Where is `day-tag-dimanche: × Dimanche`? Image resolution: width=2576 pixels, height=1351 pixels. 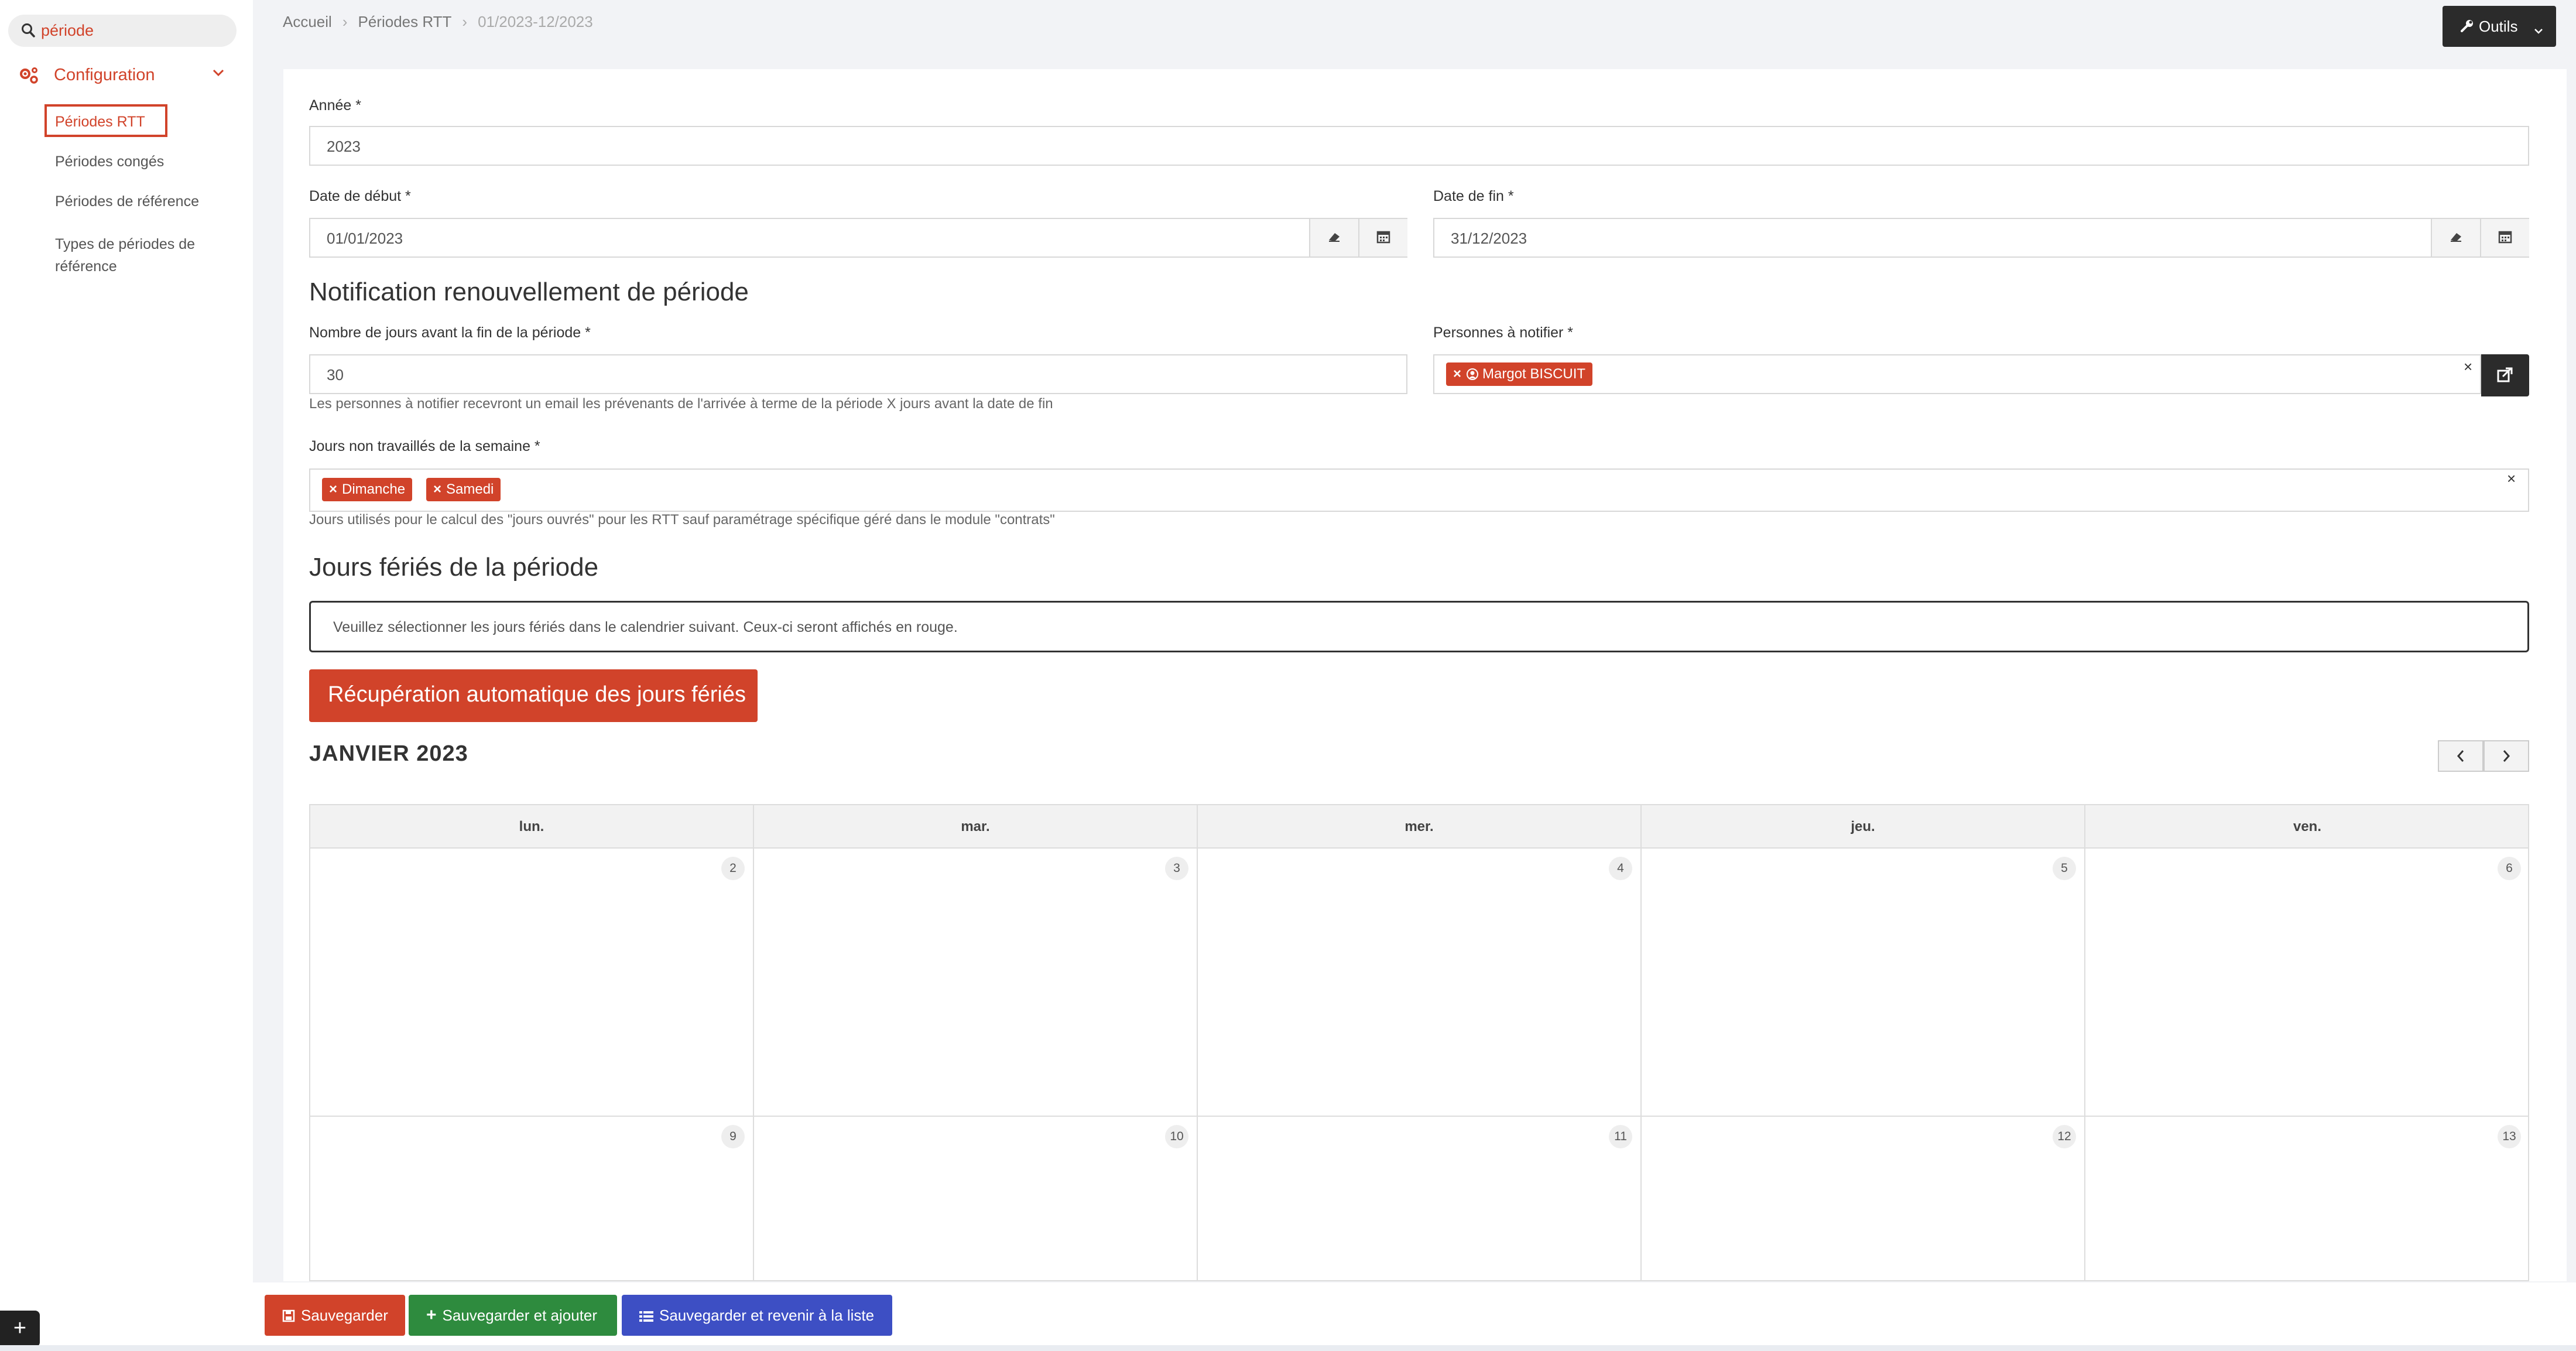
day-tag-dimanche: × Dimanche is located at coordinates (367, 489).